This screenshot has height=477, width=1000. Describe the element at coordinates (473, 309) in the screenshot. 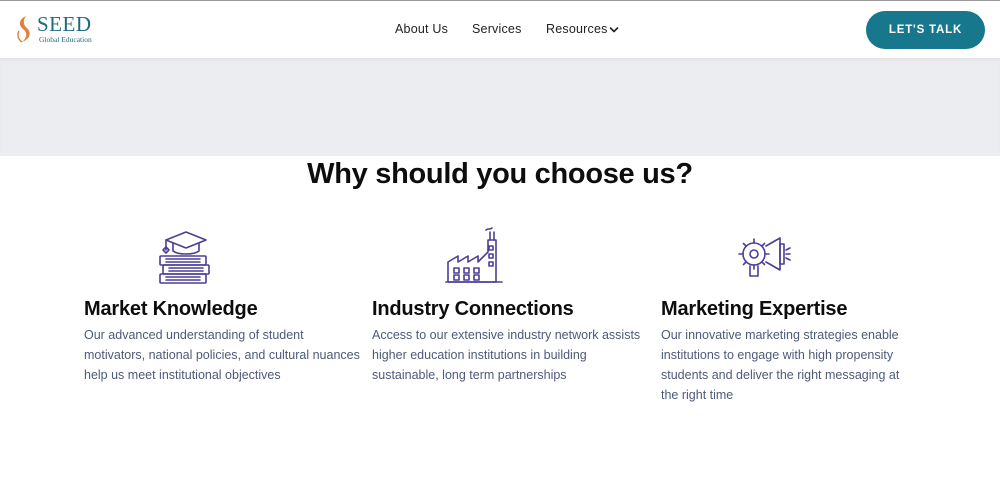

I see `feature-title: Industry Connections` at that location.